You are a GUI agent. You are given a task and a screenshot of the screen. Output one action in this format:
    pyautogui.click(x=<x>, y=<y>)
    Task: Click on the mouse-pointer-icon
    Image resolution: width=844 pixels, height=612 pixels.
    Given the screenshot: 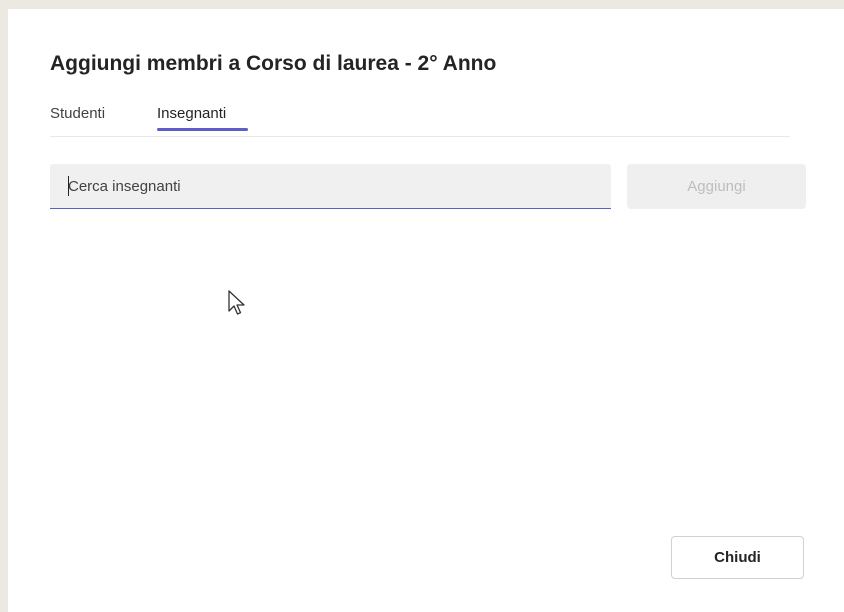 What is the action you would take?
    pyautogui.click(x=236, y=302)
    